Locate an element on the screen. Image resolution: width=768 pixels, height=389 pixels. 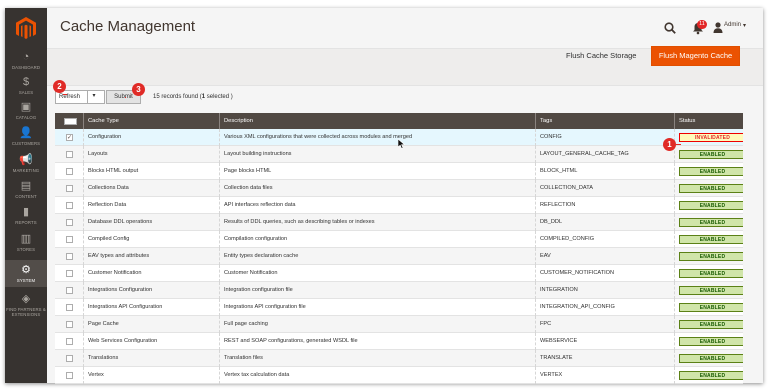
cell-tags: EAV is located at coordinates (604, 256).